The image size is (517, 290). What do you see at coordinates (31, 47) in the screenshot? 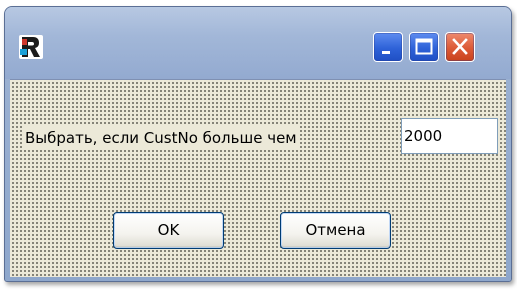
I see `fastreport-logo-icon` at bounding box center [31, 47].